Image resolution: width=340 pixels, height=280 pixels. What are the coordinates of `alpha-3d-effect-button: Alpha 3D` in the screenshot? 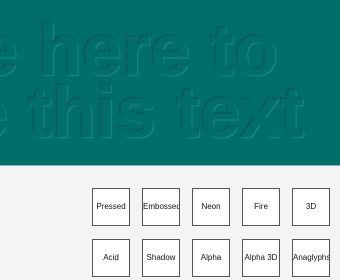 It's located at (261, 258).